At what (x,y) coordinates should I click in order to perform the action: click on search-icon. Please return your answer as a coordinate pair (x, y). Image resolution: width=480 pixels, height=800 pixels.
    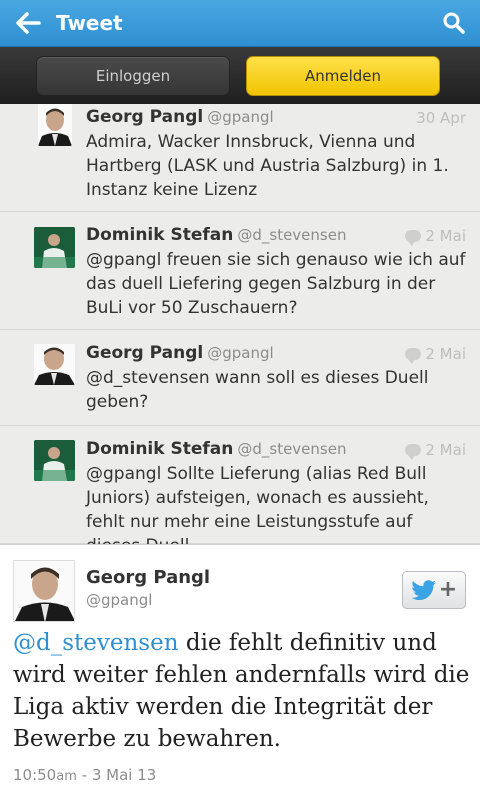
    Looking at the image, I should click on (454, 23).